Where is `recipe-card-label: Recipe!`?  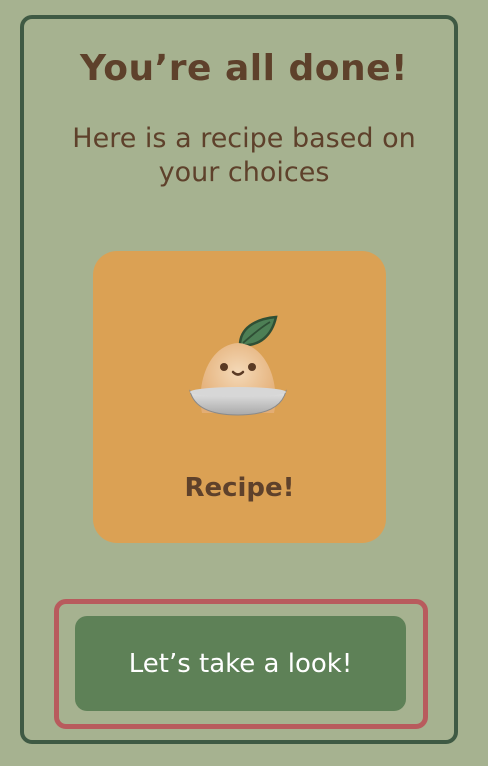
recipe-card-label: Recipe! is located at coordinates (239, 488).